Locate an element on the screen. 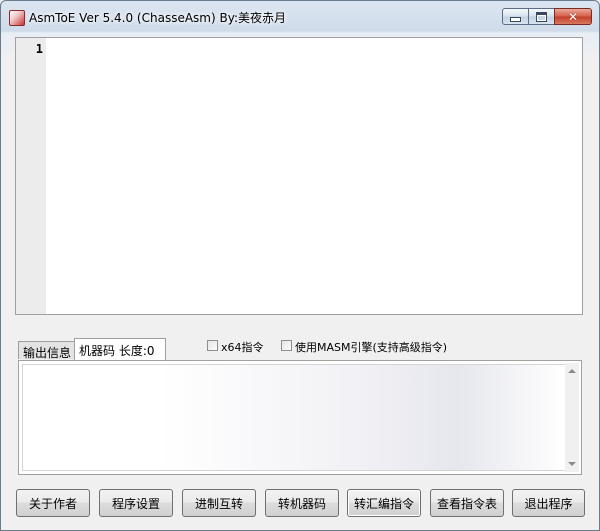  close-icon: ✕ is located at coordinates (573, 16).